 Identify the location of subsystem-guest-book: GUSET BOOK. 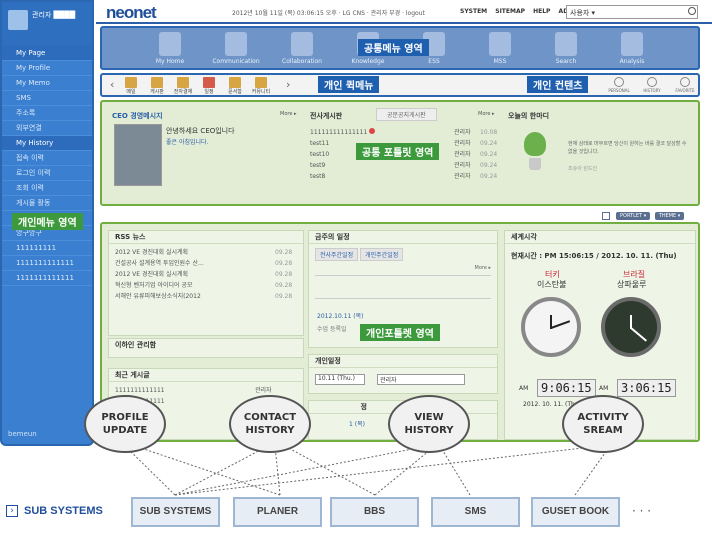
(575, 512).